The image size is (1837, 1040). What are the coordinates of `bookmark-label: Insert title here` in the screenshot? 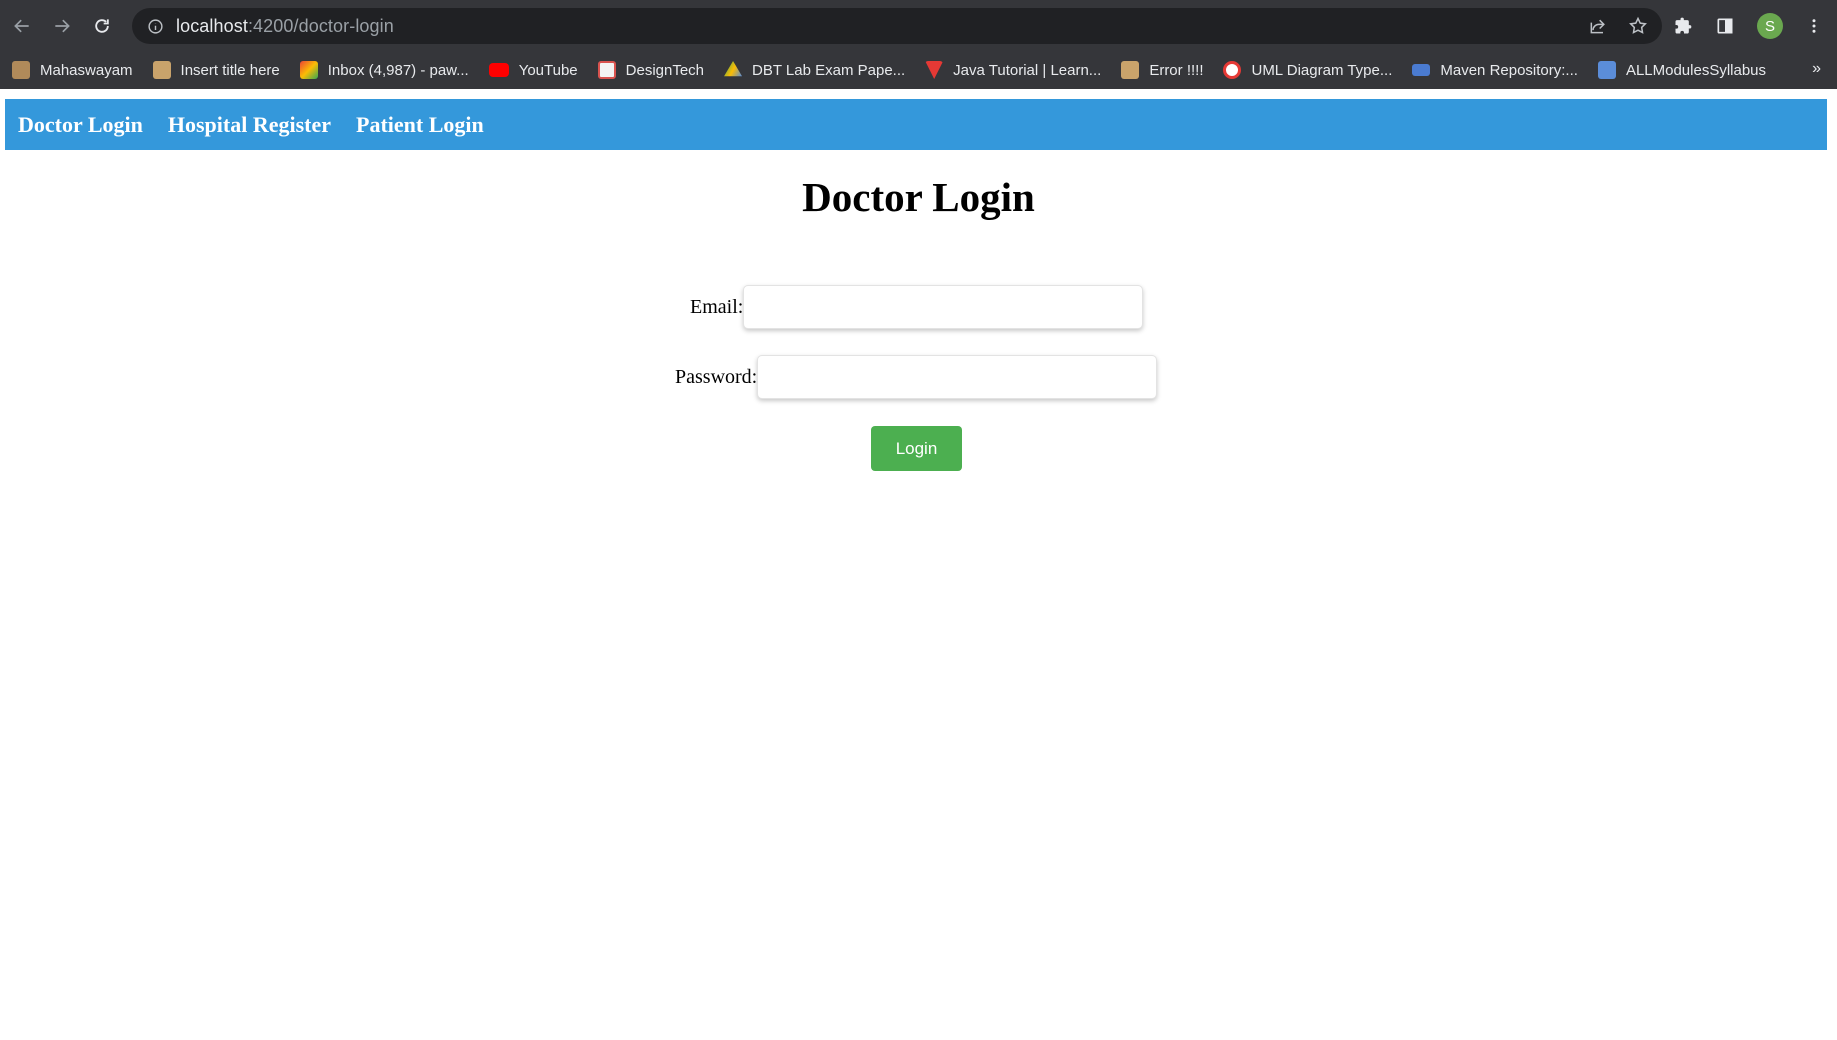 It's located at (230, 70).